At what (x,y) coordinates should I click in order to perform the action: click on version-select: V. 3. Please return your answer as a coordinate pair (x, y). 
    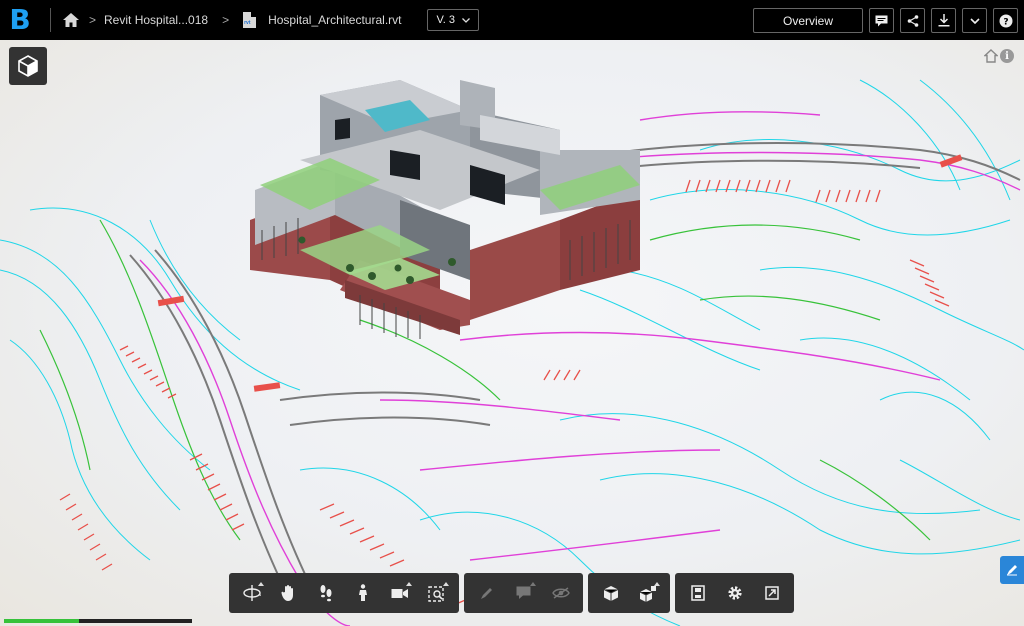
    Looking at the image, I should click on (453, 20).